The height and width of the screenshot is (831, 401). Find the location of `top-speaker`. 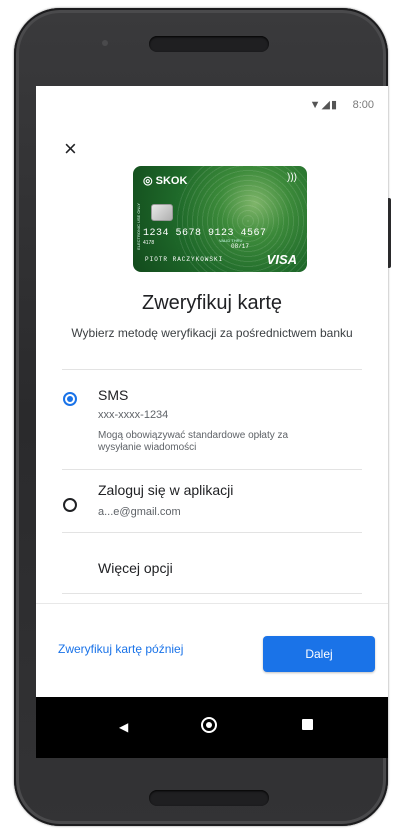

top-speaker is located at coordinates (209, 44).